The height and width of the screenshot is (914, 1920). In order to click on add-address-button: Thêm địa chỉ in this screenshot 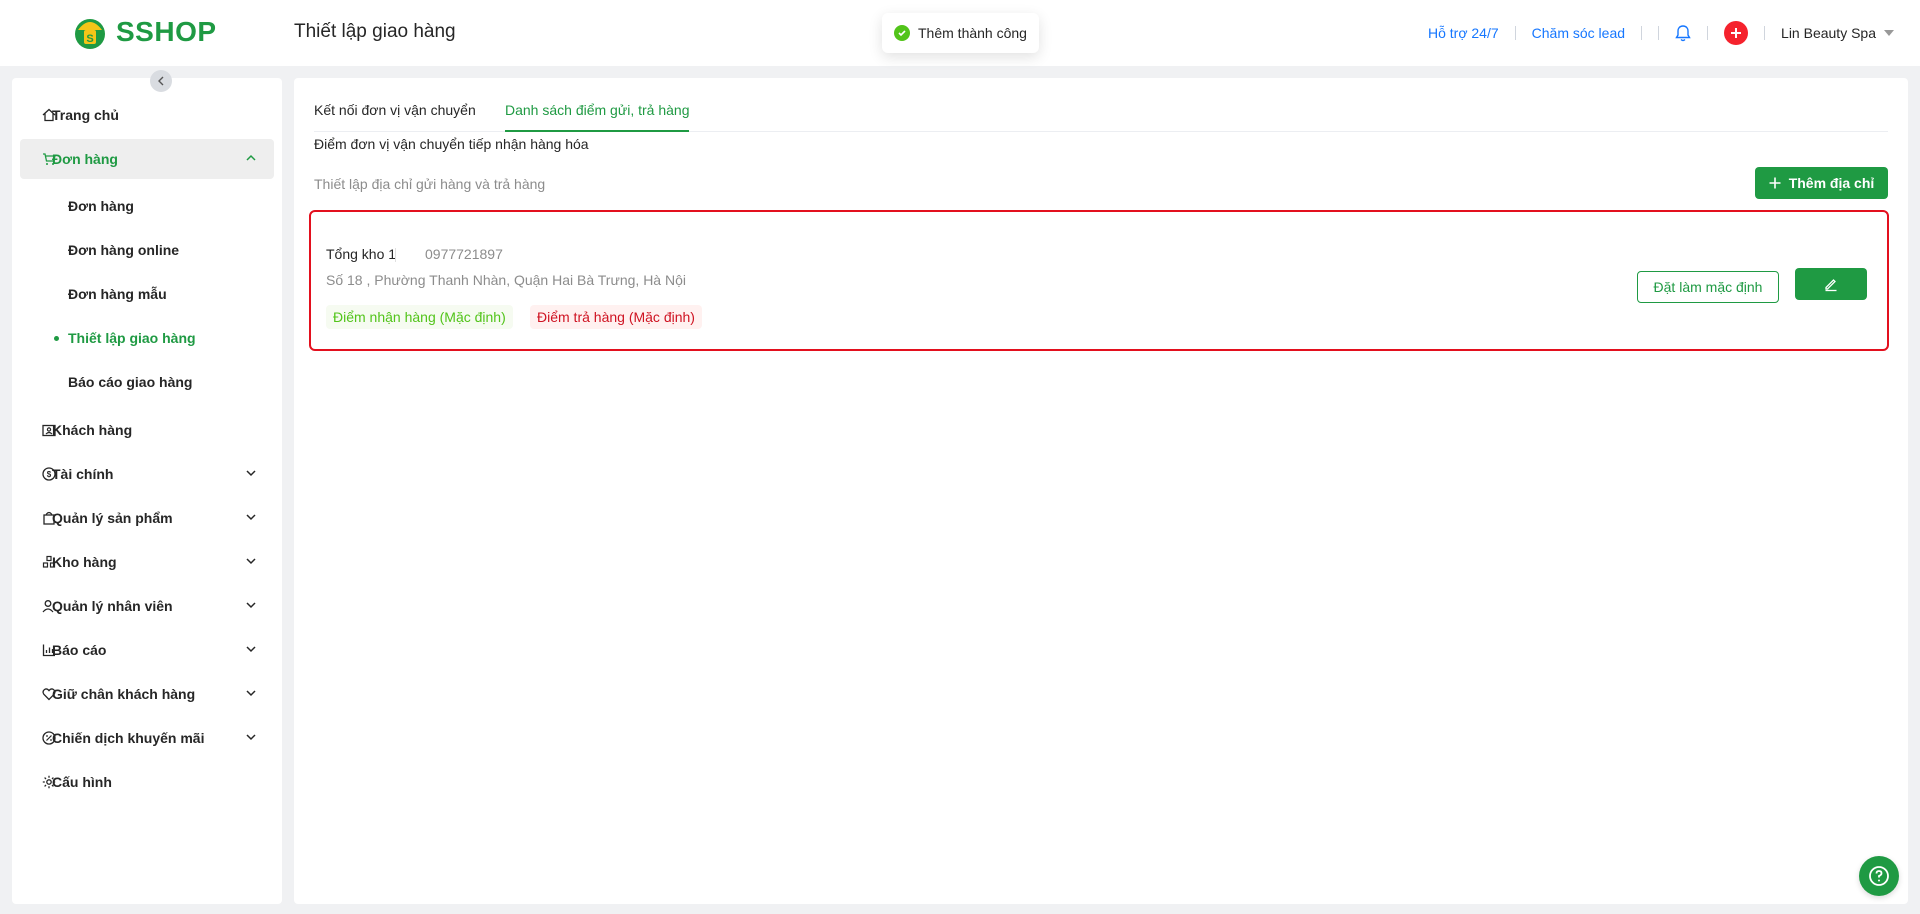, I will do `click(1821, 183)`.